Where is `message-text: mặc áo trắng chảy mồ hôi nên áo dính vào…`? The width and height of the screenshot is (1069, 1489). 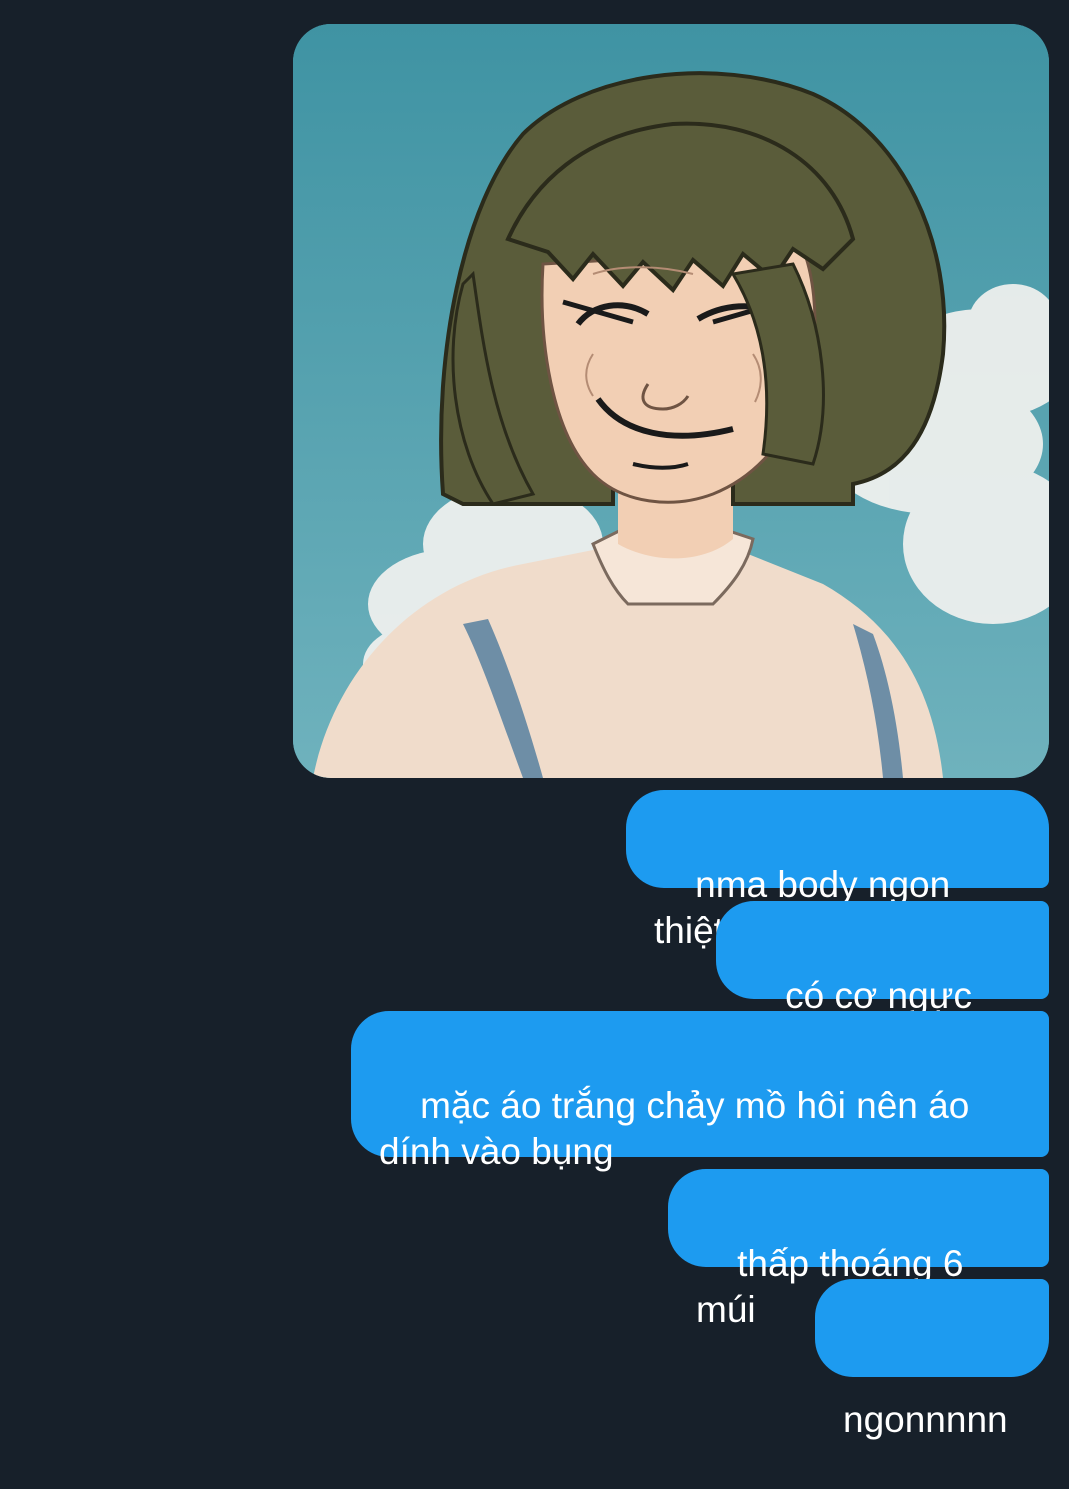 message-text: mặc áo trắng chảy mồ hôi nên áo dính vào… is located at coordinates (674, 1128).